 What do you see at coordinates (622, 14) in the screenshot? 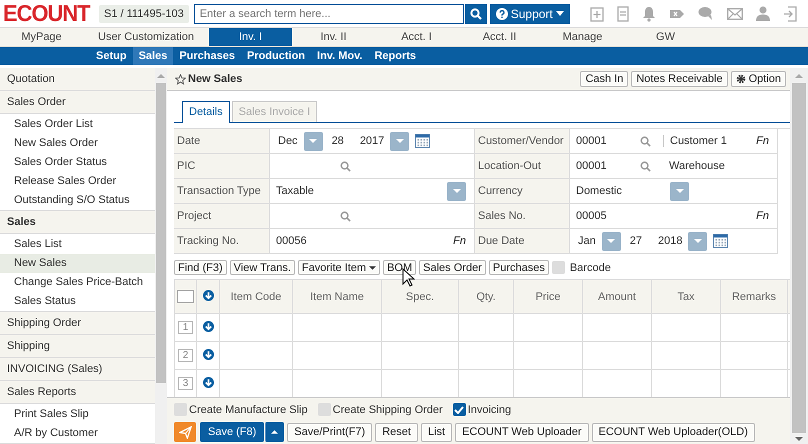
I see `document-icon` at bounding box center [622, 14].